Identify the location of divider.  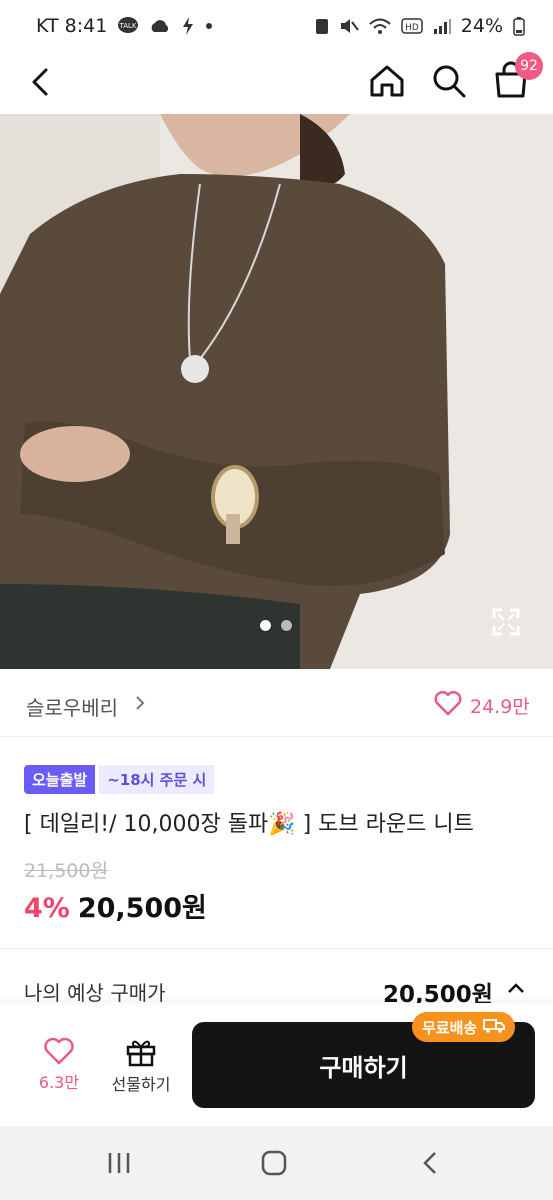
(276, 948).